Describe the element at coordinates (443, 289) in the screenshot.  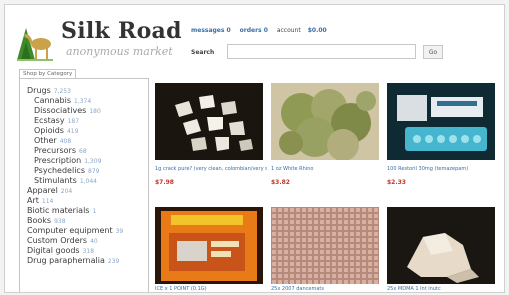
I see `listing-title: 25x MDMA 1 lnt lnutc` at that location.